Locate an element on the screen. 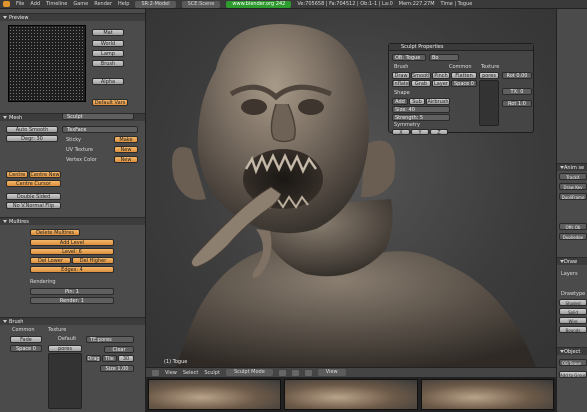 The image size is (587, 412). edges-field: Edges: 4 is located at coordinates (72, 269).